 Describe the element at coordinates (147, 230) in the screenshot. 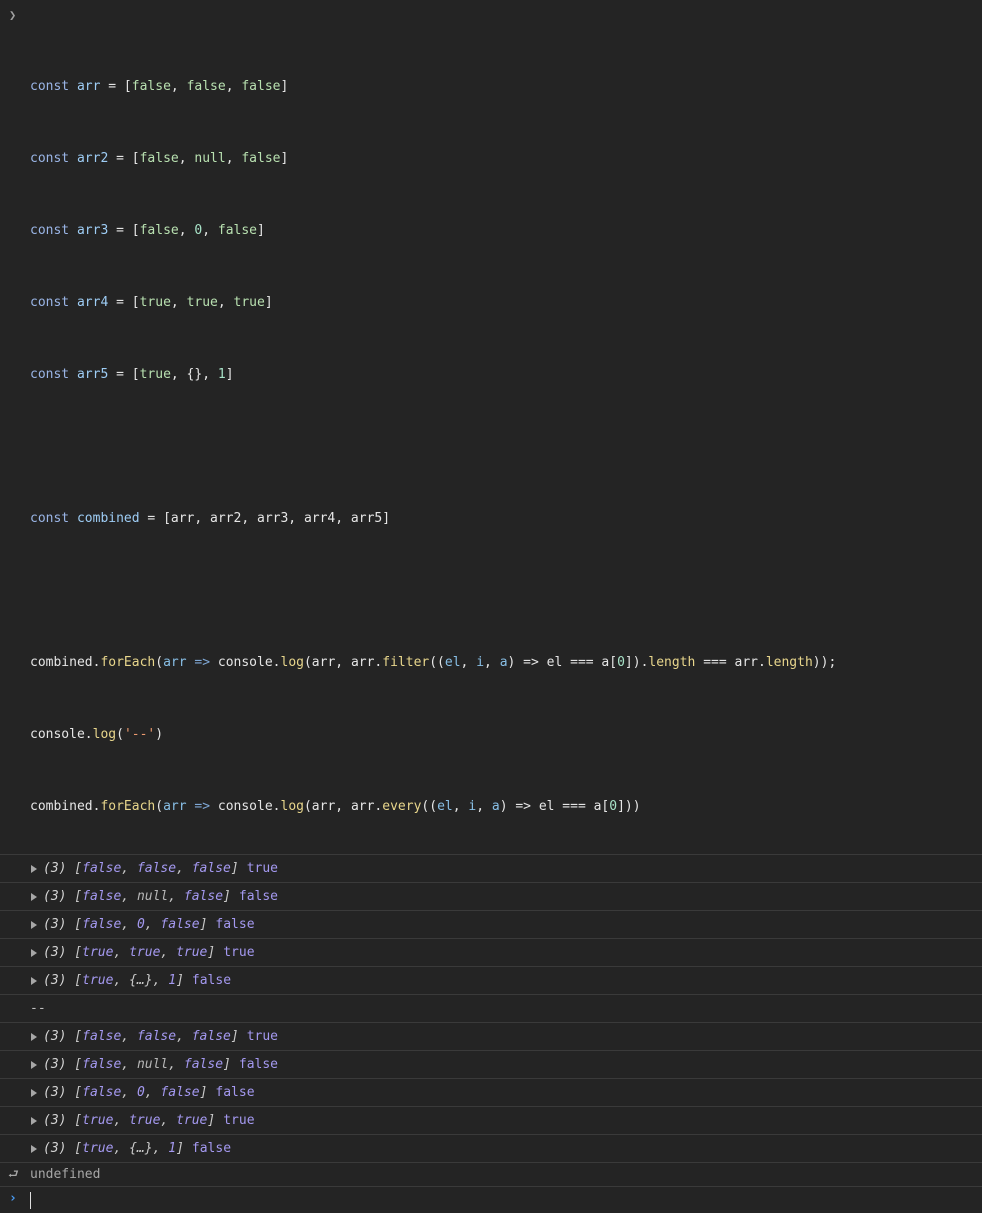

I see `code-line-3: const arr3 = [false, 0, false]` at that location.